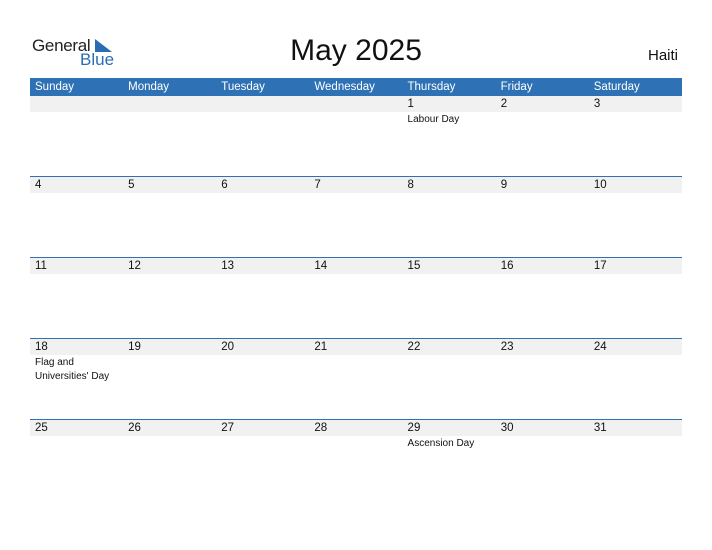  What do you see at coordinates (169, 460) in the screenshot?
I see `day-cell: 26` at bounding box center [169, 460].